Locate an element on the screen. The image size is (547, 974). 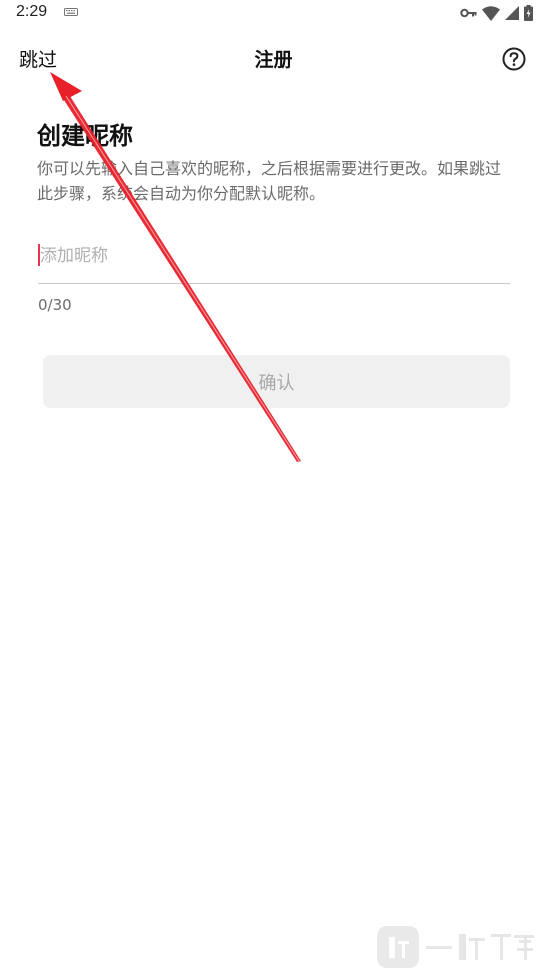
app-header: 跳过 注册 is located at coordinates (273, 58).